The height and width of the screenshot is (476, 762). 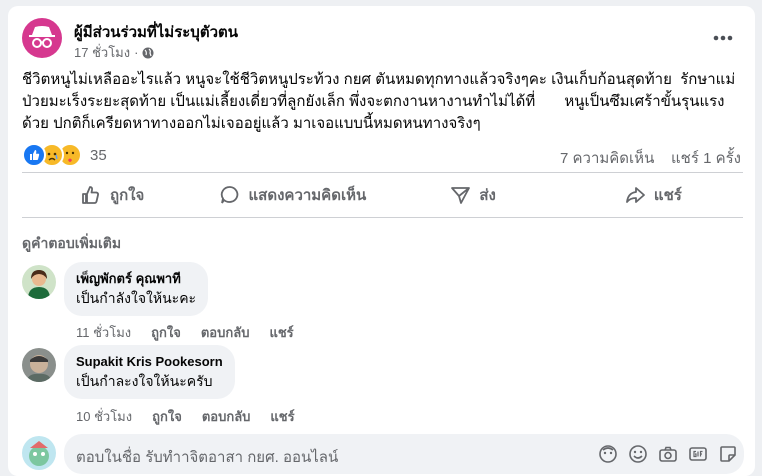 I want to click on avatar-sticker-icon, so click(x=608, y=454).